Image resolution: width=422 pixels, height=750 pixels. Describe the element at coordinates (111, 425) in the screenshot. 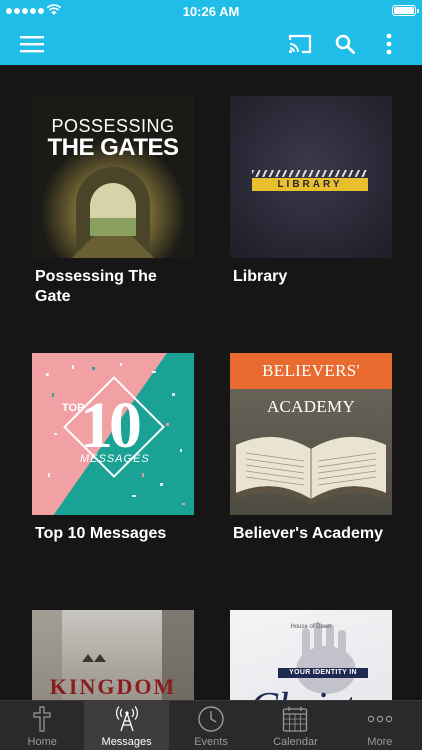

I see `artwork-number: 10` at that location.